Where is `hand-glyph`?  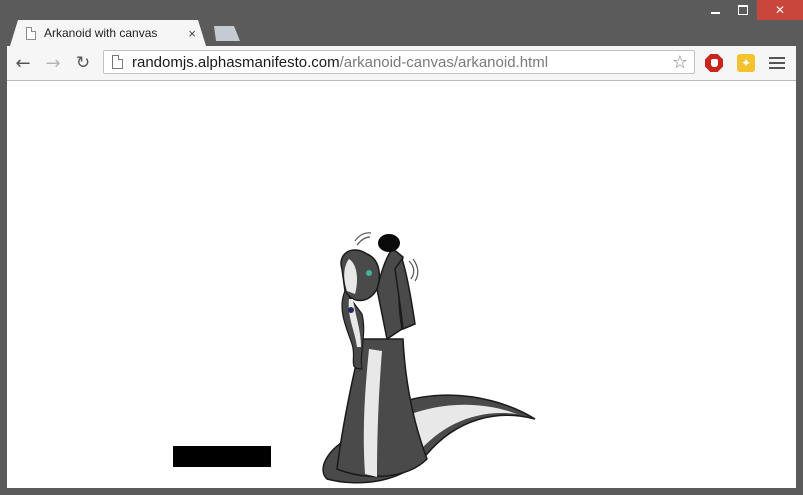
hand-glyph is located at coordinates (714, 63).